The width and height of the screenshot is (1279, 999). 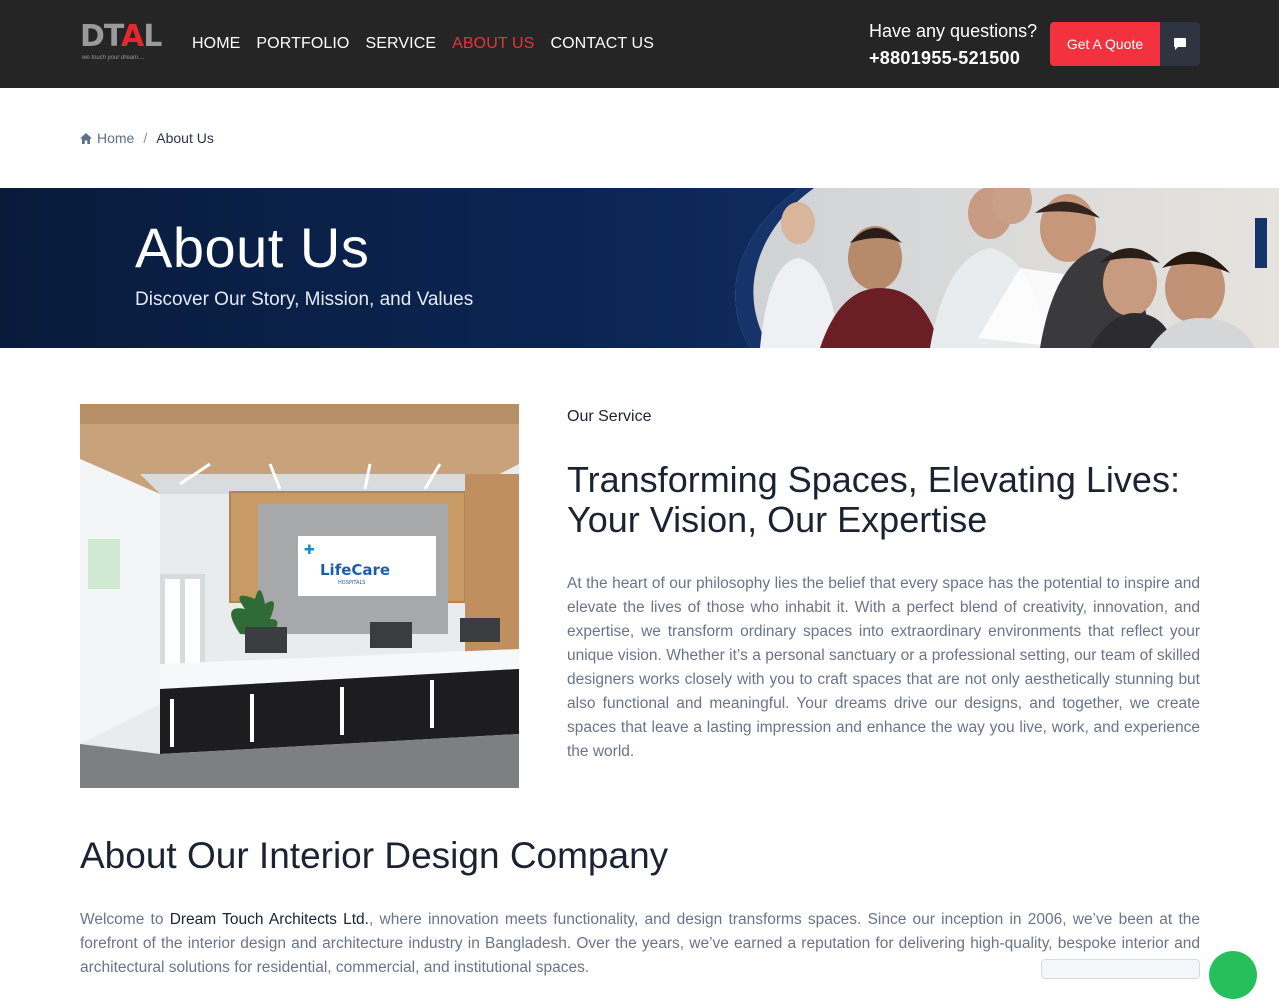 I want to click on nav-contact-us: CONTACT US, so click(x=602, y=44).